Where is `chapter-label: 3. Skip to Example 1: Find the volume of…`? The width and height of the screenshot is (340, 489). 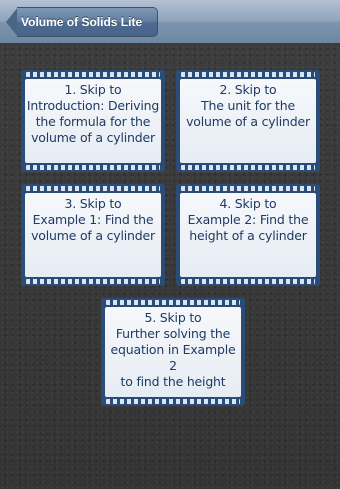 chapter-label: 3. Skip to Example 1: Find the volume of… is located at coordinates (93, 219).